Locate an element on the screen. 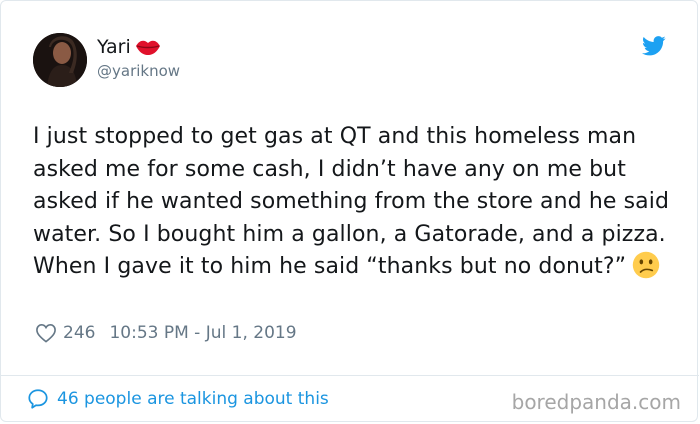 Image resolution: width=700 pixels, height=424 pixels. user-name-row: Yari is located at coordinates (129, 47).